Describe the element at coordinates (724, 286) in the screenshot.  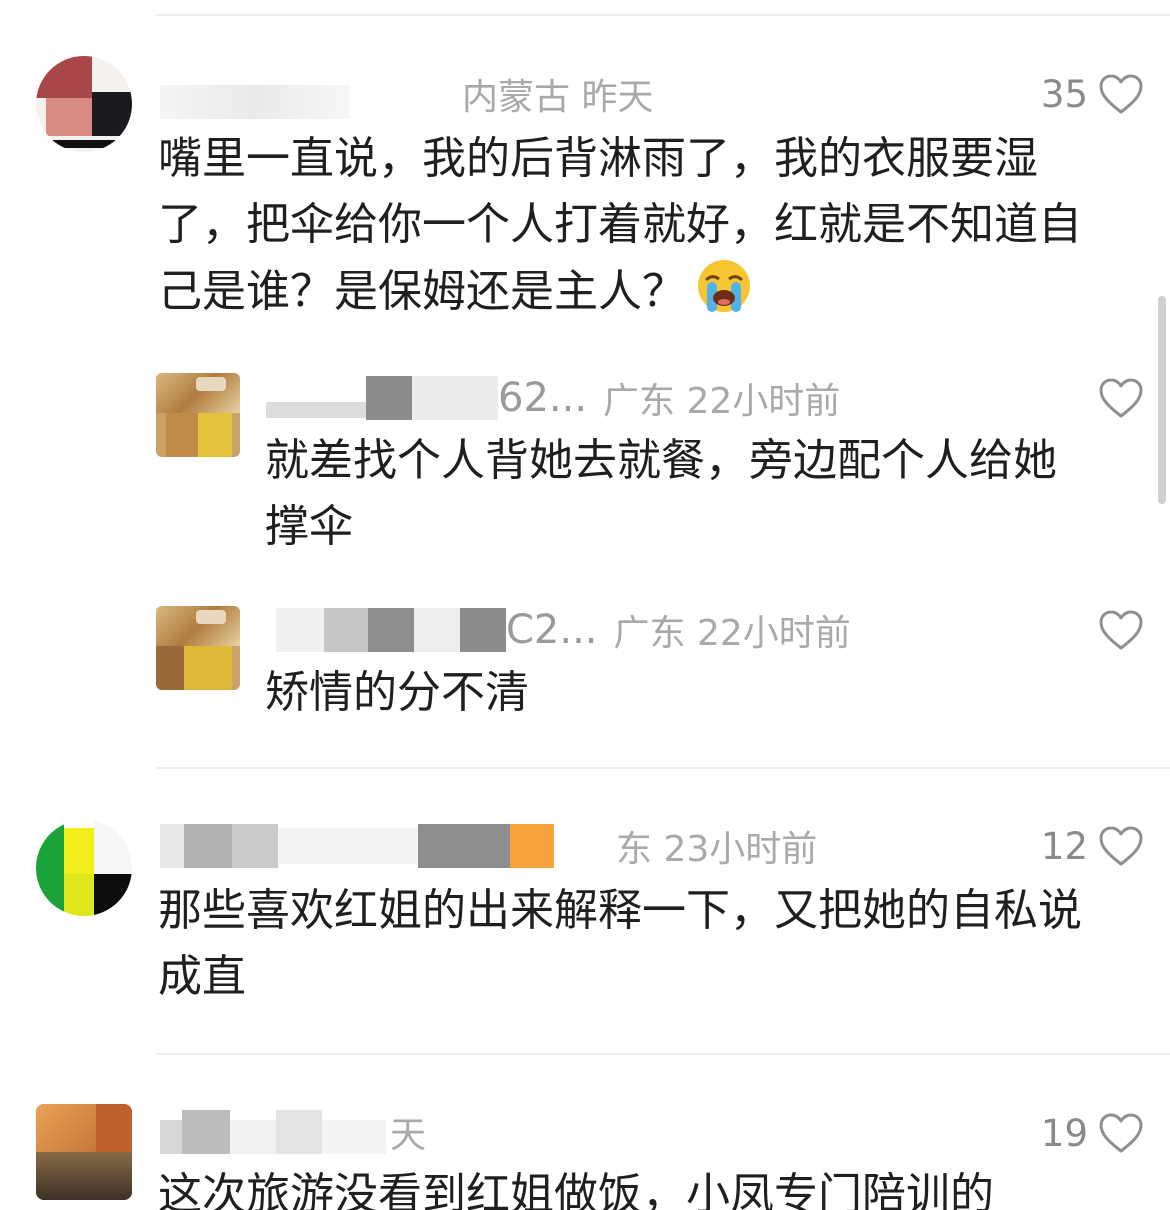
I see `loudly-crying-face-icon` at that location.